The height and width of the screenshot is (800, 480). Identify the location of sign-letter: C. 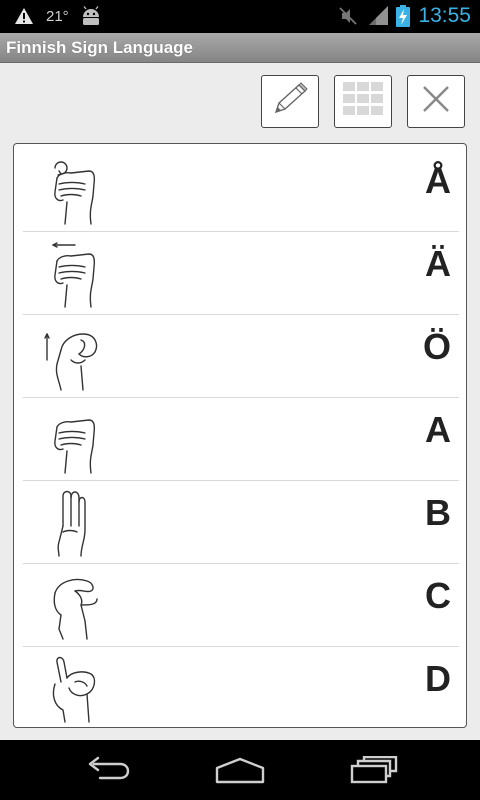
(438, 595).